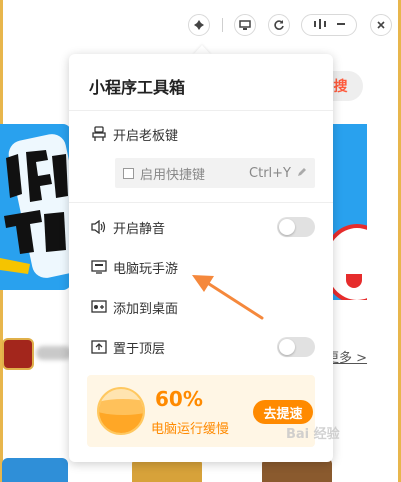 The image size is (401, 482). What do you see at coordinates (99, 227) in the screenshot?
I see `speaker-icon` at bounding box center [99, 227].